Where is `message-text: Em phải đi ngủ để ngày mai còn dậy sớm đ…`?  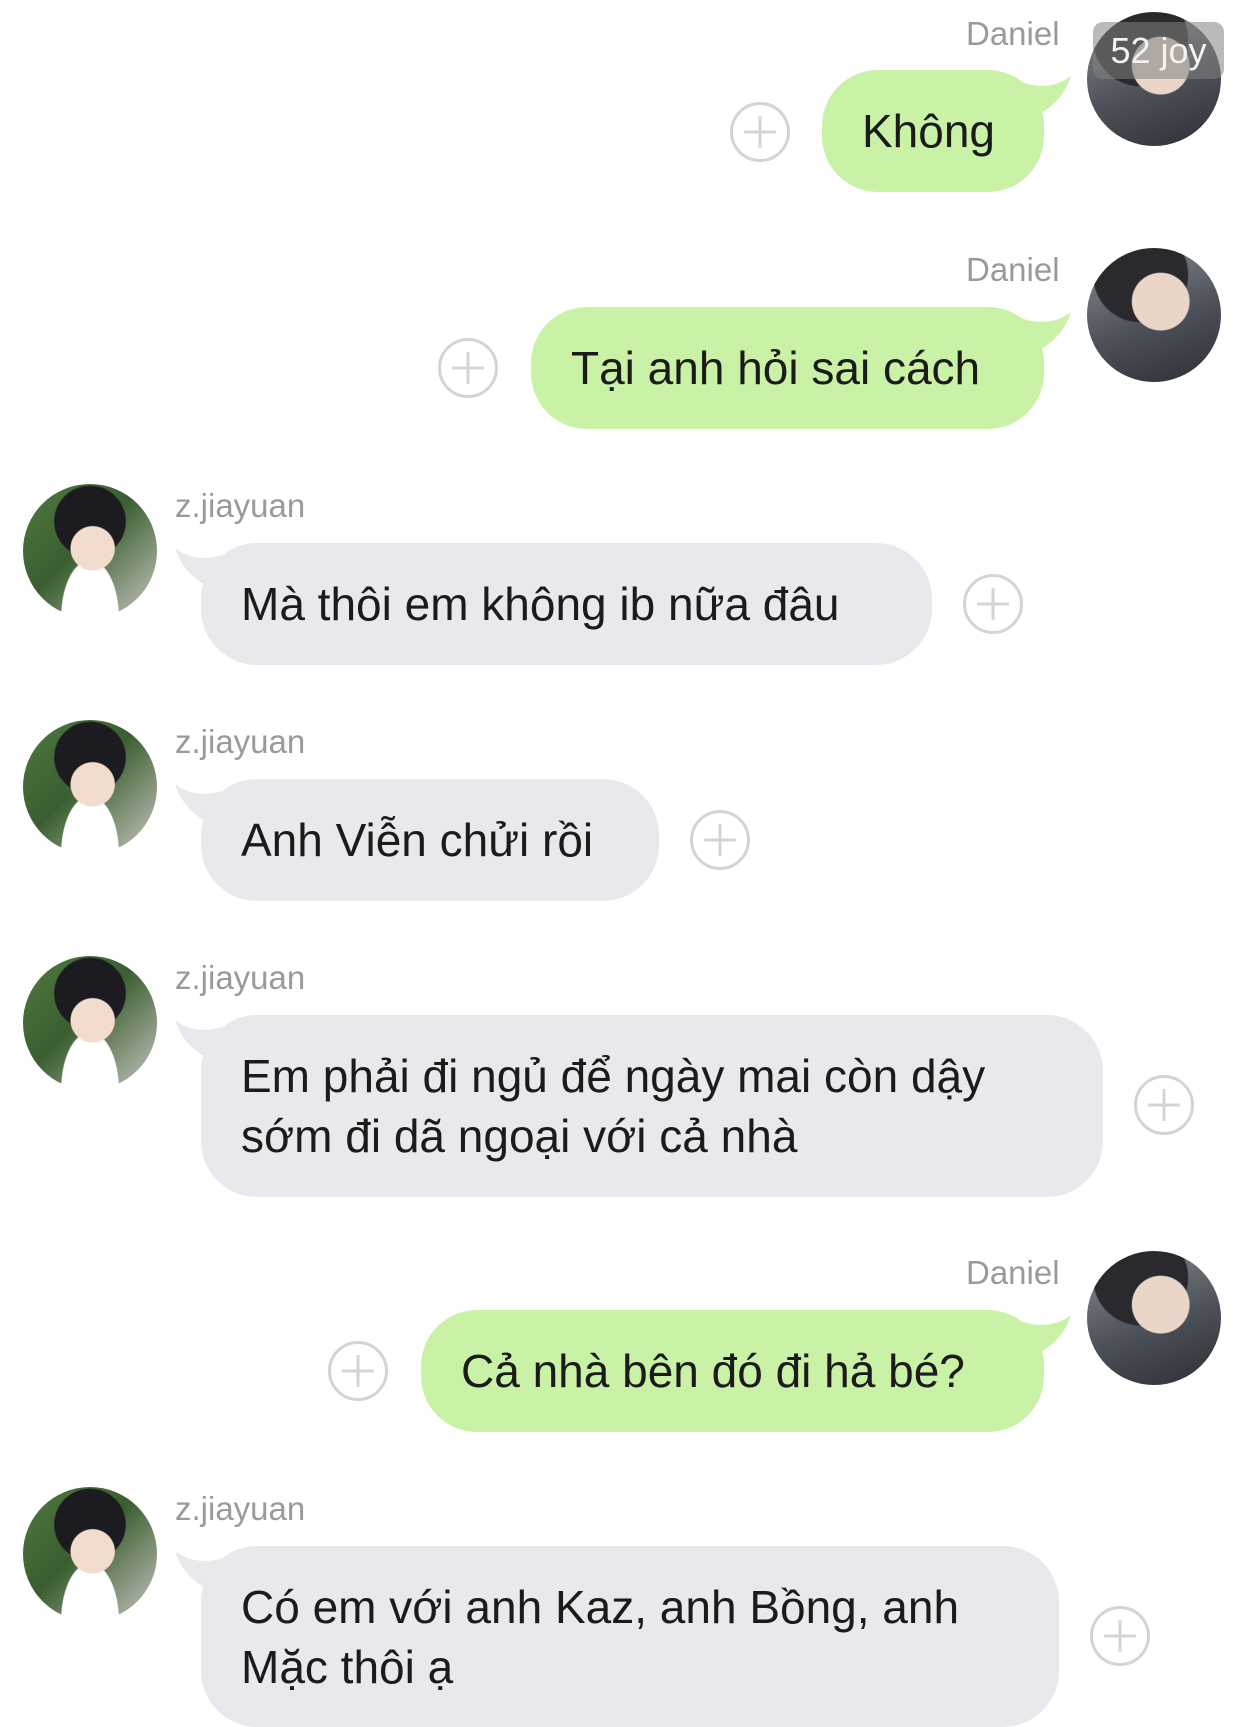
message-text: Em phải đi ngủ để ngày mai còn dậy sớm đ… is located at coordinates (613, 1106).